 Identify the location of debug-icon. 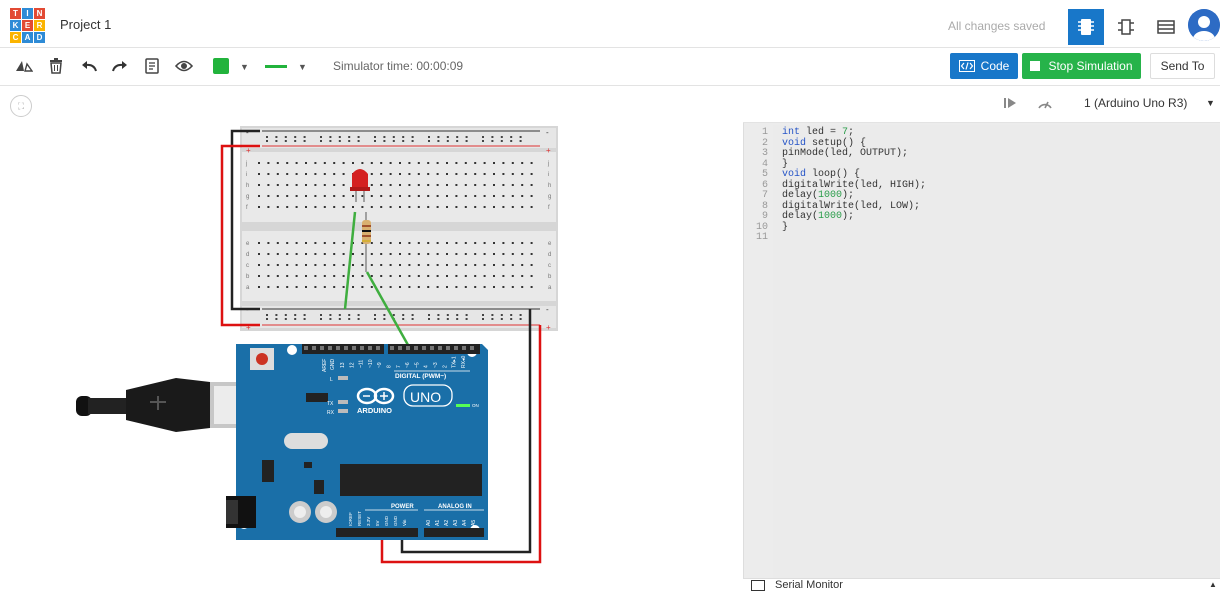
(1045, 103).